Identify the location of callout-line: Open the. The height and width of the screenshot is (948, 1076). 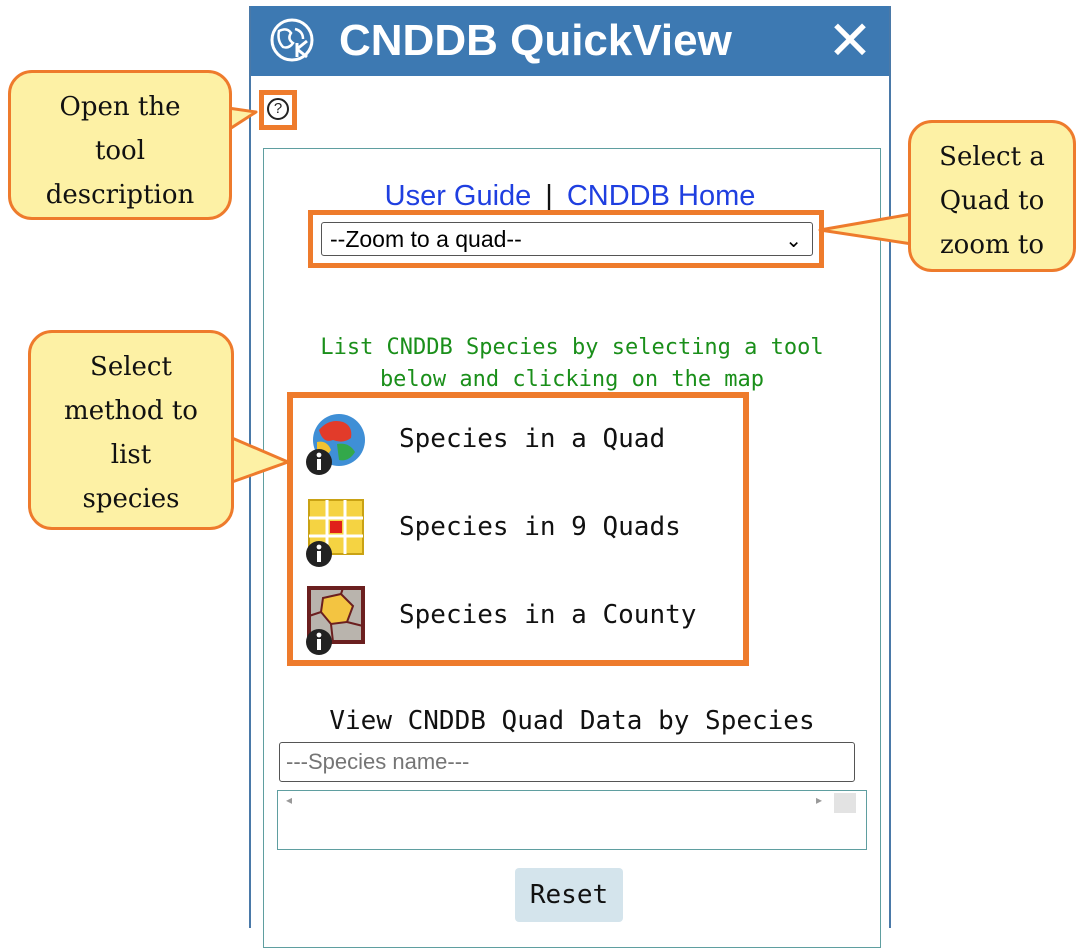
(120, 107).